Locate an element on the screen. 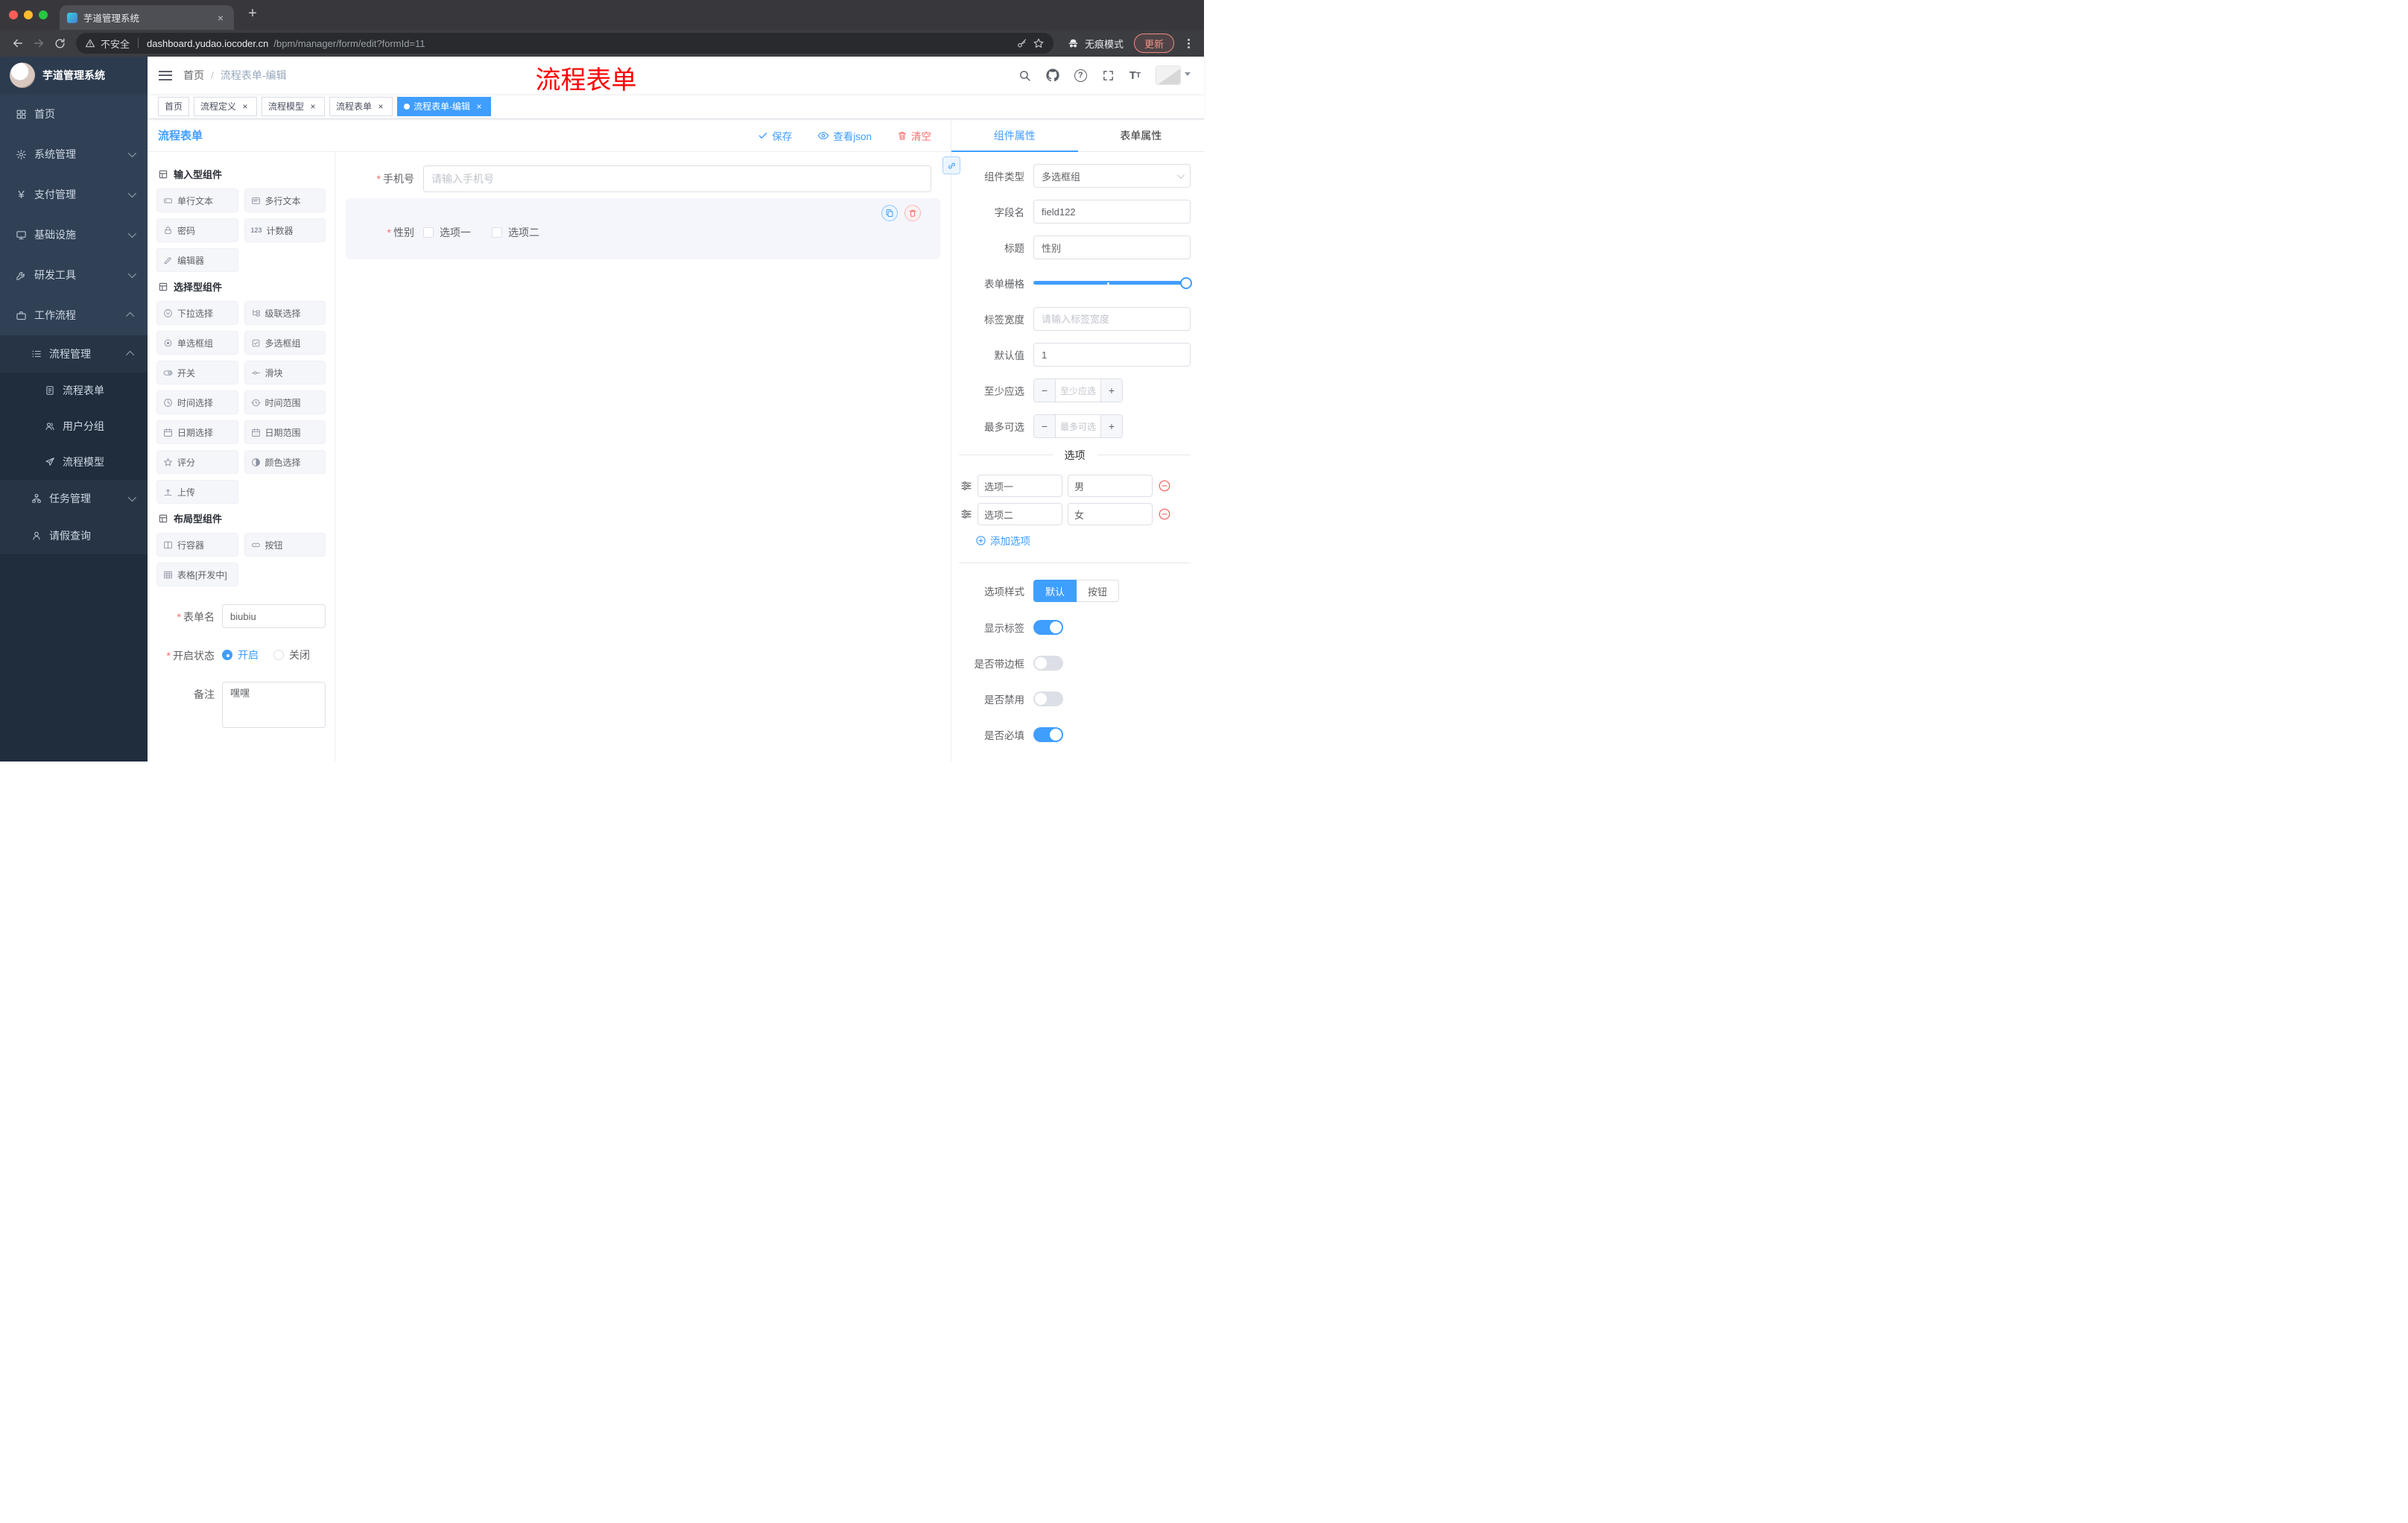 The width and height of the screenshot is (2408, 1523). copy-component-button is located at coordinates (889, 213).